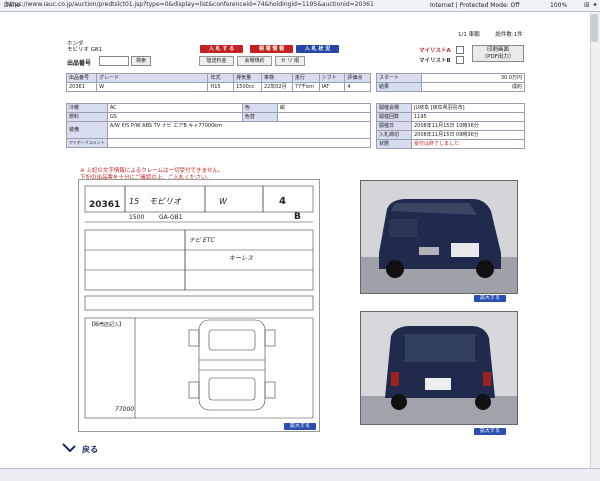 Image resolution: width=600 pixels, height=481 pixels. Describe the element at coordinates (300, 426) in the screenshot. I see `enlarge-sheet-button: 拡大する` at that location.